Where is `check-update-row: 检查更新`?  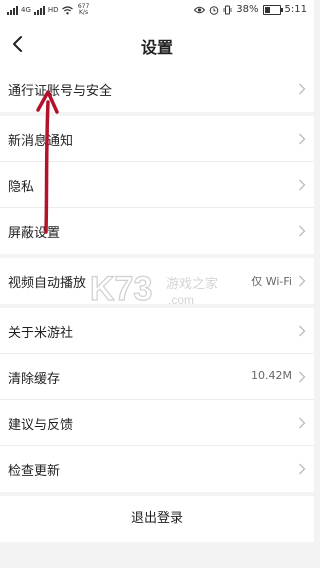
check-update-row: 检查更新 is located at coordinates (157, 469).